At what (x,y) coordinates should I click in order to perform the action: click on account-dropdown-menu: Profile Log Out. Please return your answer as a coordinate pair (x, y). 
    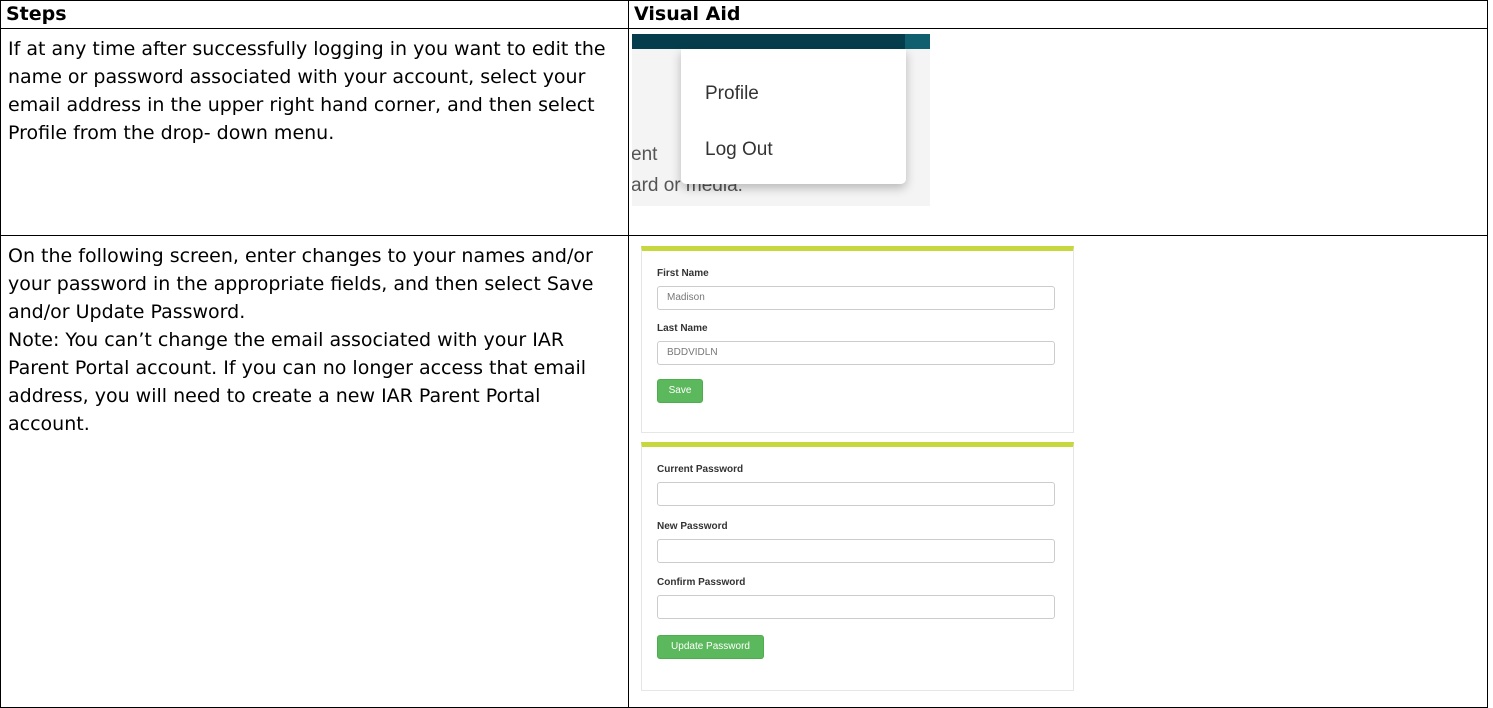
    Looking at the image, I should click on (793, 116).